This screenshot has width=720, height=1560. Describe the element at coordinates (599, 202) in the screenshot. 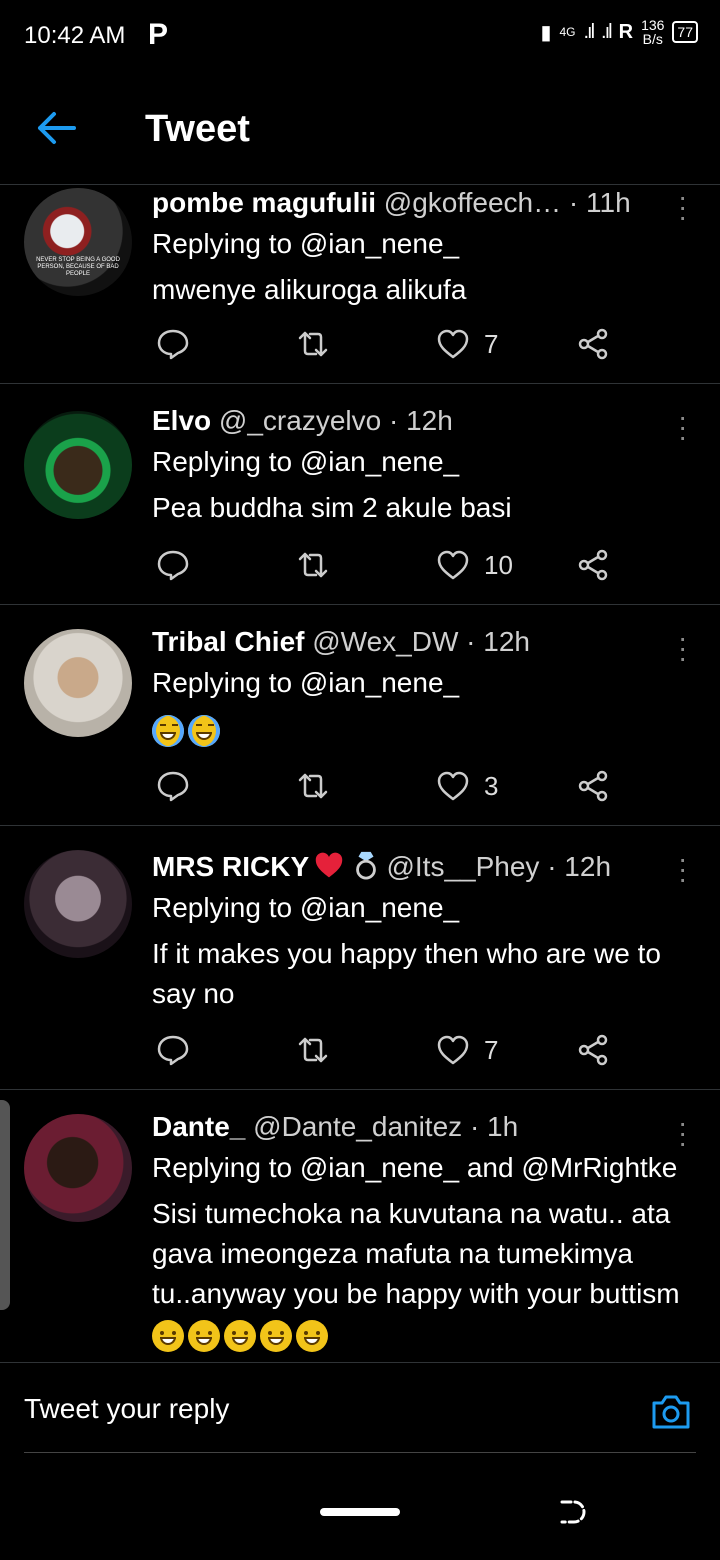

I see `tweet-time: · 11h` at that location.